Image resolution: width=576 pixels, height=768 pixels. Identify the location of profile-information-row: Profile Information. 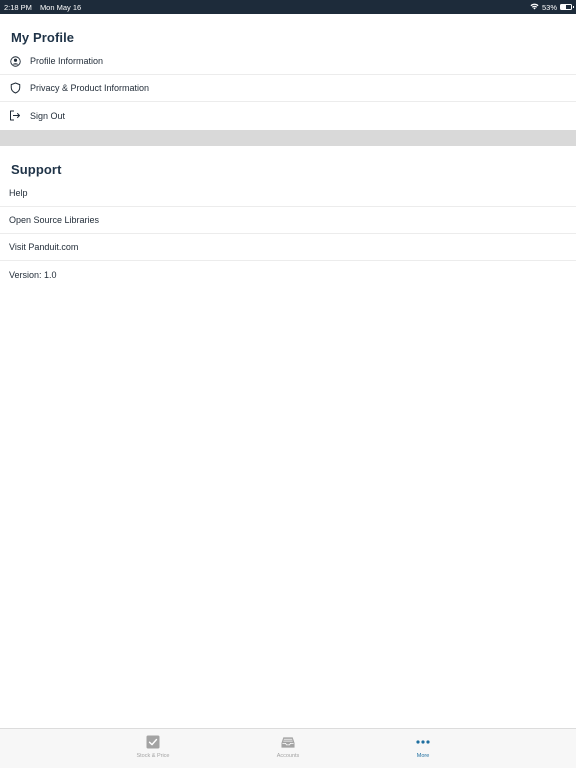
(288, 61).